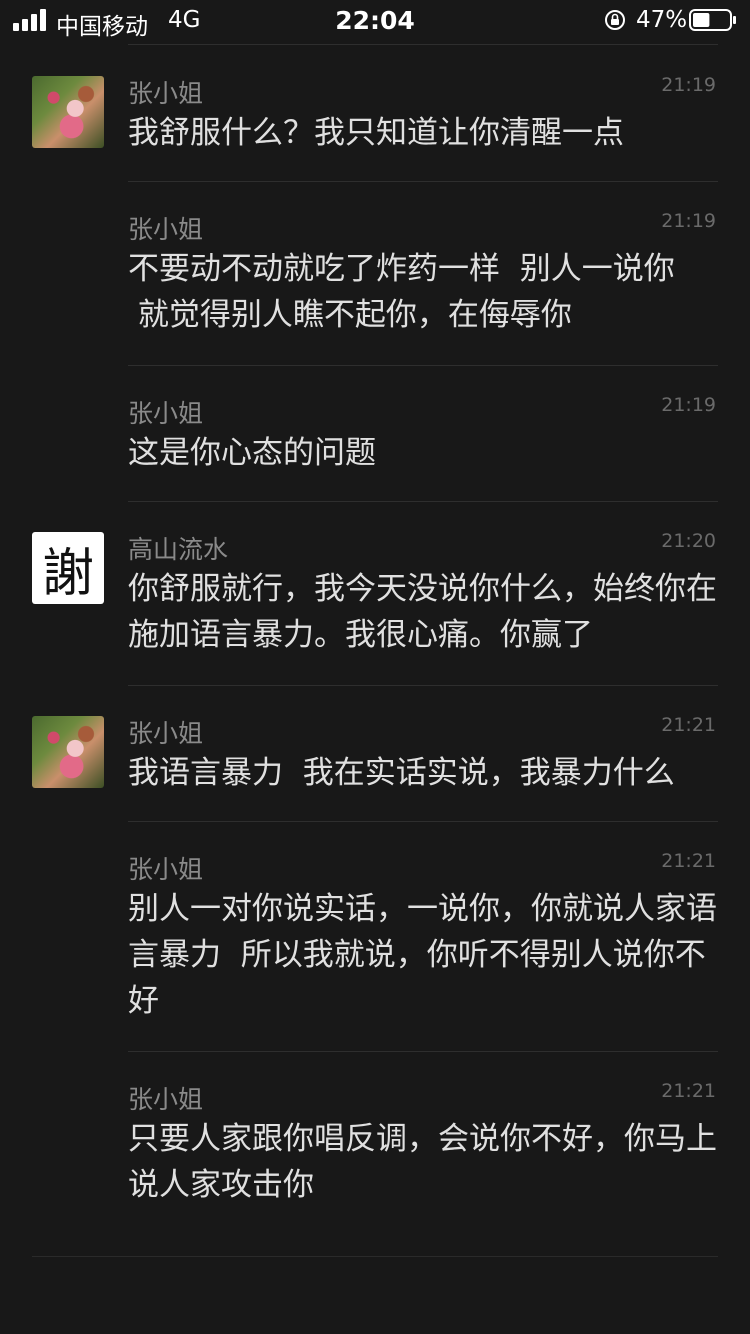 Image resolution: width=750 pixels, height=1334 pixels. What do you see at coordinates (401, 773) in the screenshot?
I see `message-text: 我语言暴力 我在实话实说，我暴力什么` at bounding box center [401, 773].